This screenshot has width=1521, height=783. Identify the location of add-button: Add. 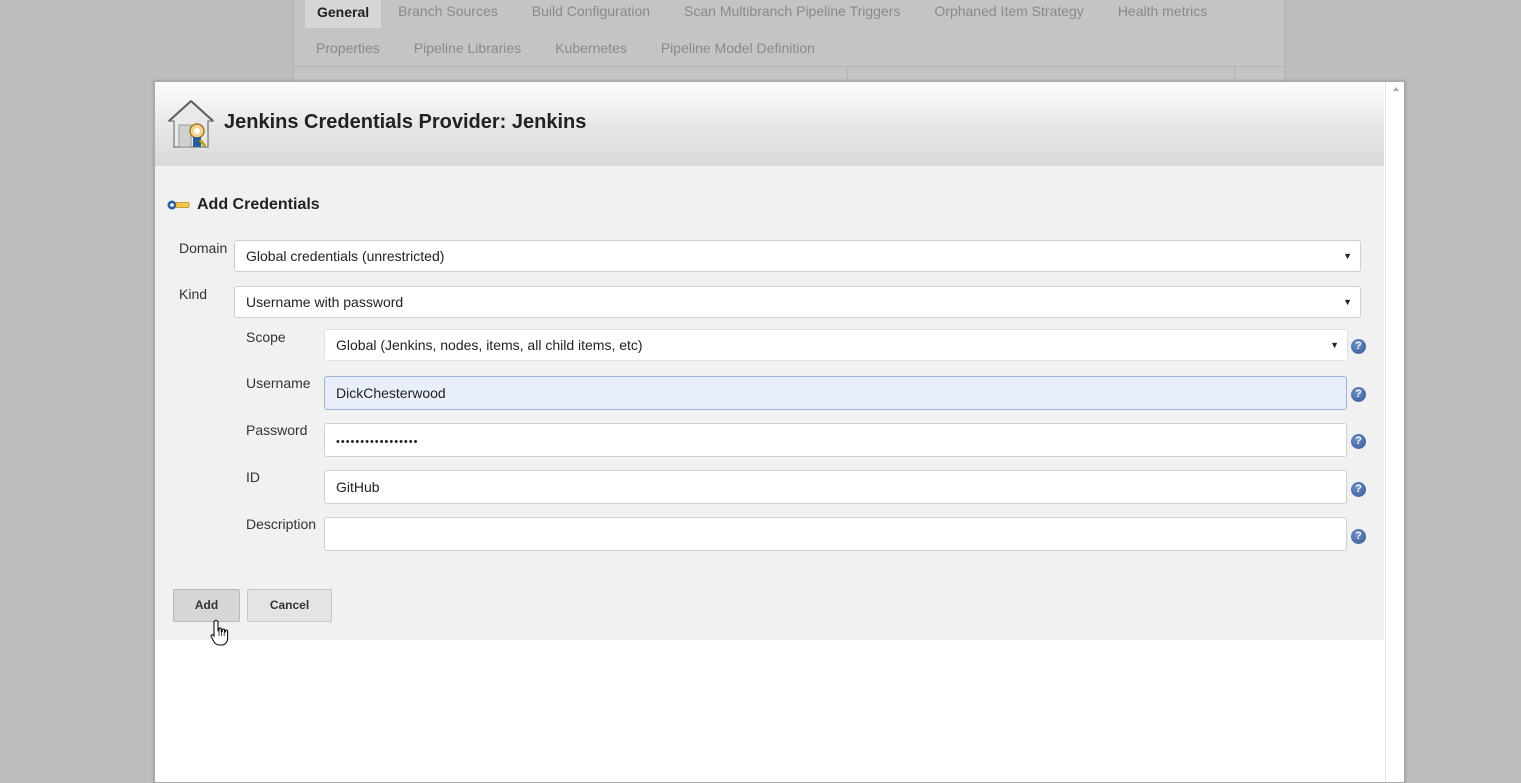
(206, 605).